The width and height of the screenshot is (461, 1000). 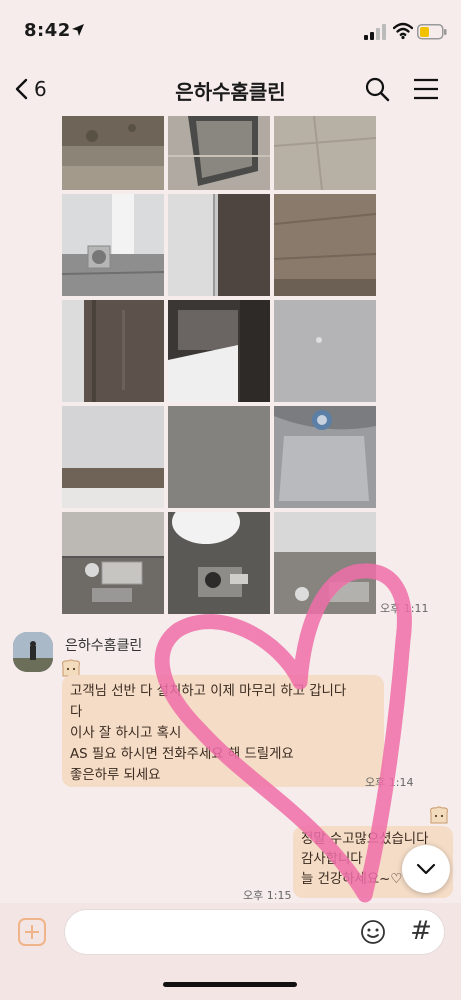 I want to click on battery-icon, so click(x=432, y=32).